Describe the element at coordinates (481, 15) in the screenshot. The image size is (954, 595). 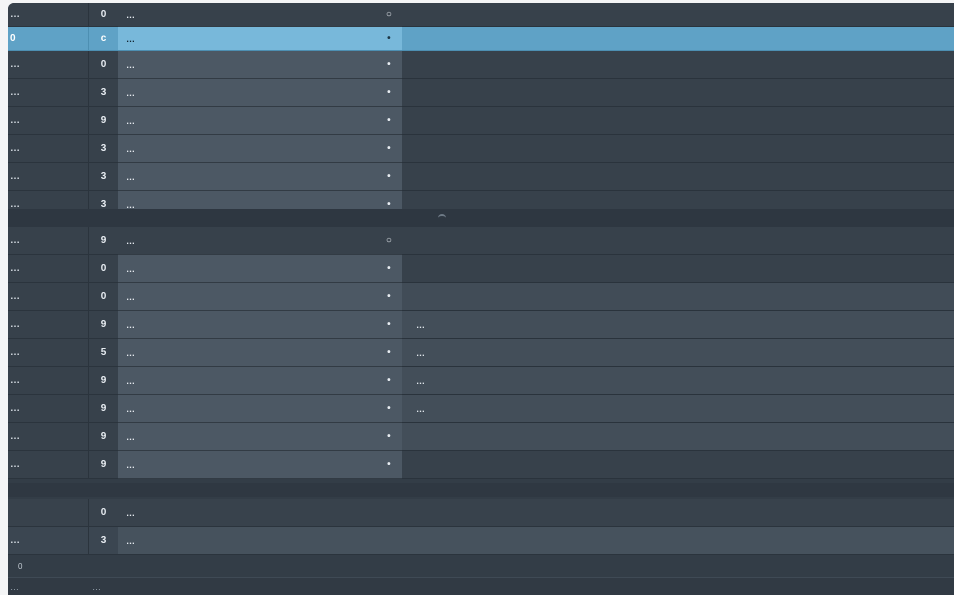
I see `list-row: … 0 … ○` at that location.